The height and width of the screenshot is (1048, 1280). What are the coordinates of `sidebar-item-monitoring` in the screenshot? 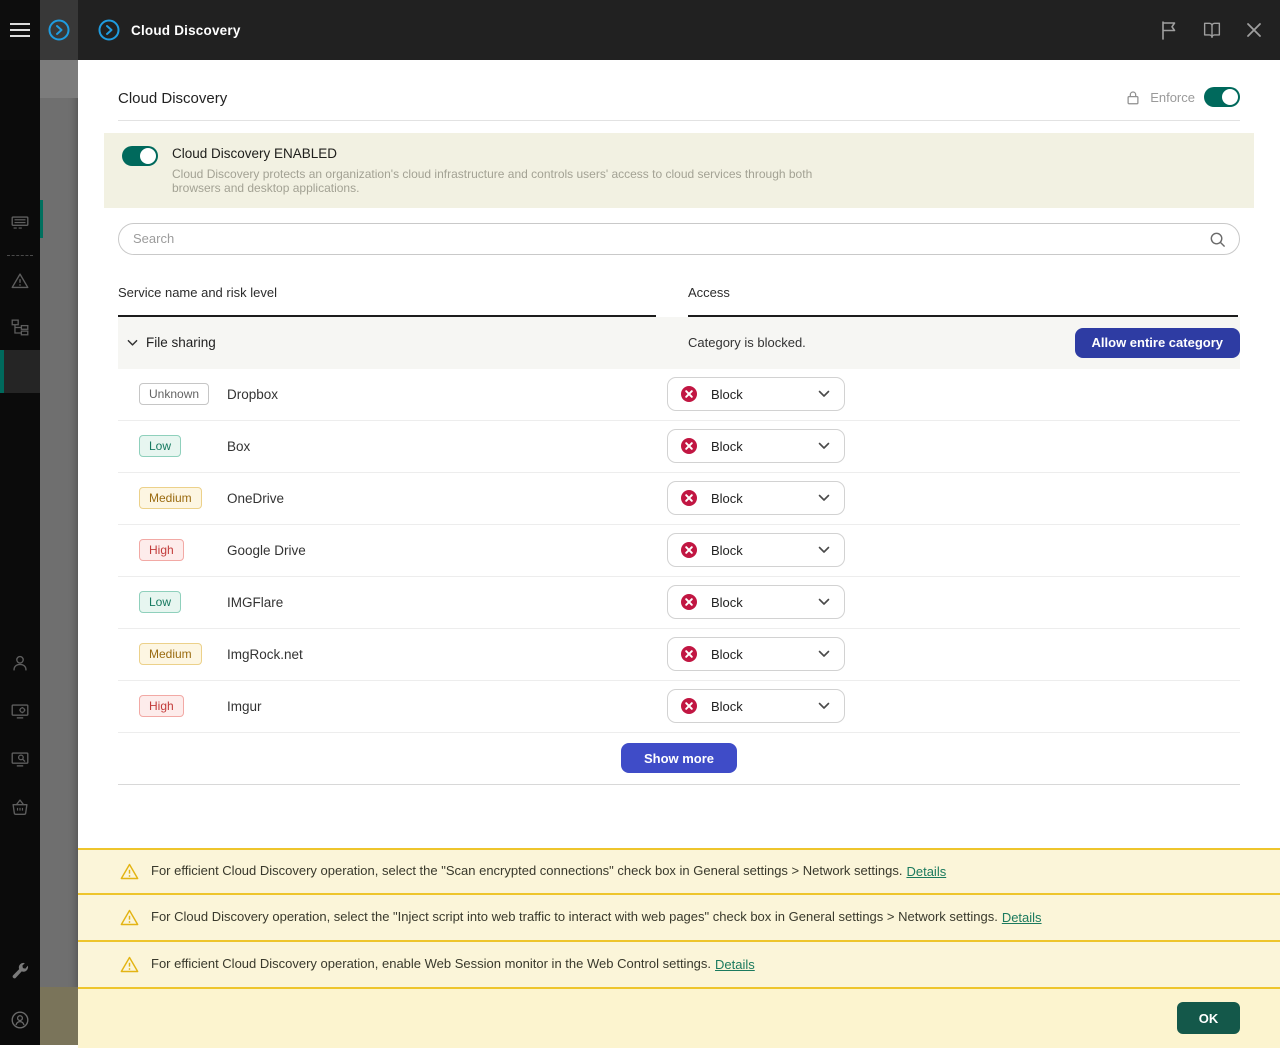 It's located at (20, 759).